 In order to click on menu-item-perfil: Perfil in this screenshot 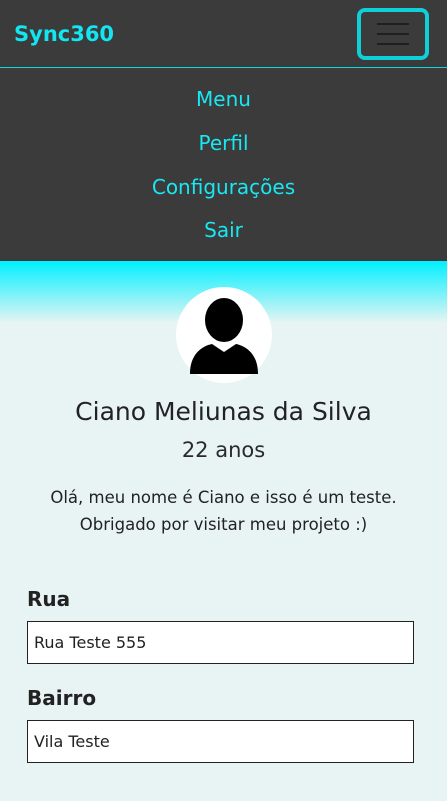, I will do `click(223, 152)`.